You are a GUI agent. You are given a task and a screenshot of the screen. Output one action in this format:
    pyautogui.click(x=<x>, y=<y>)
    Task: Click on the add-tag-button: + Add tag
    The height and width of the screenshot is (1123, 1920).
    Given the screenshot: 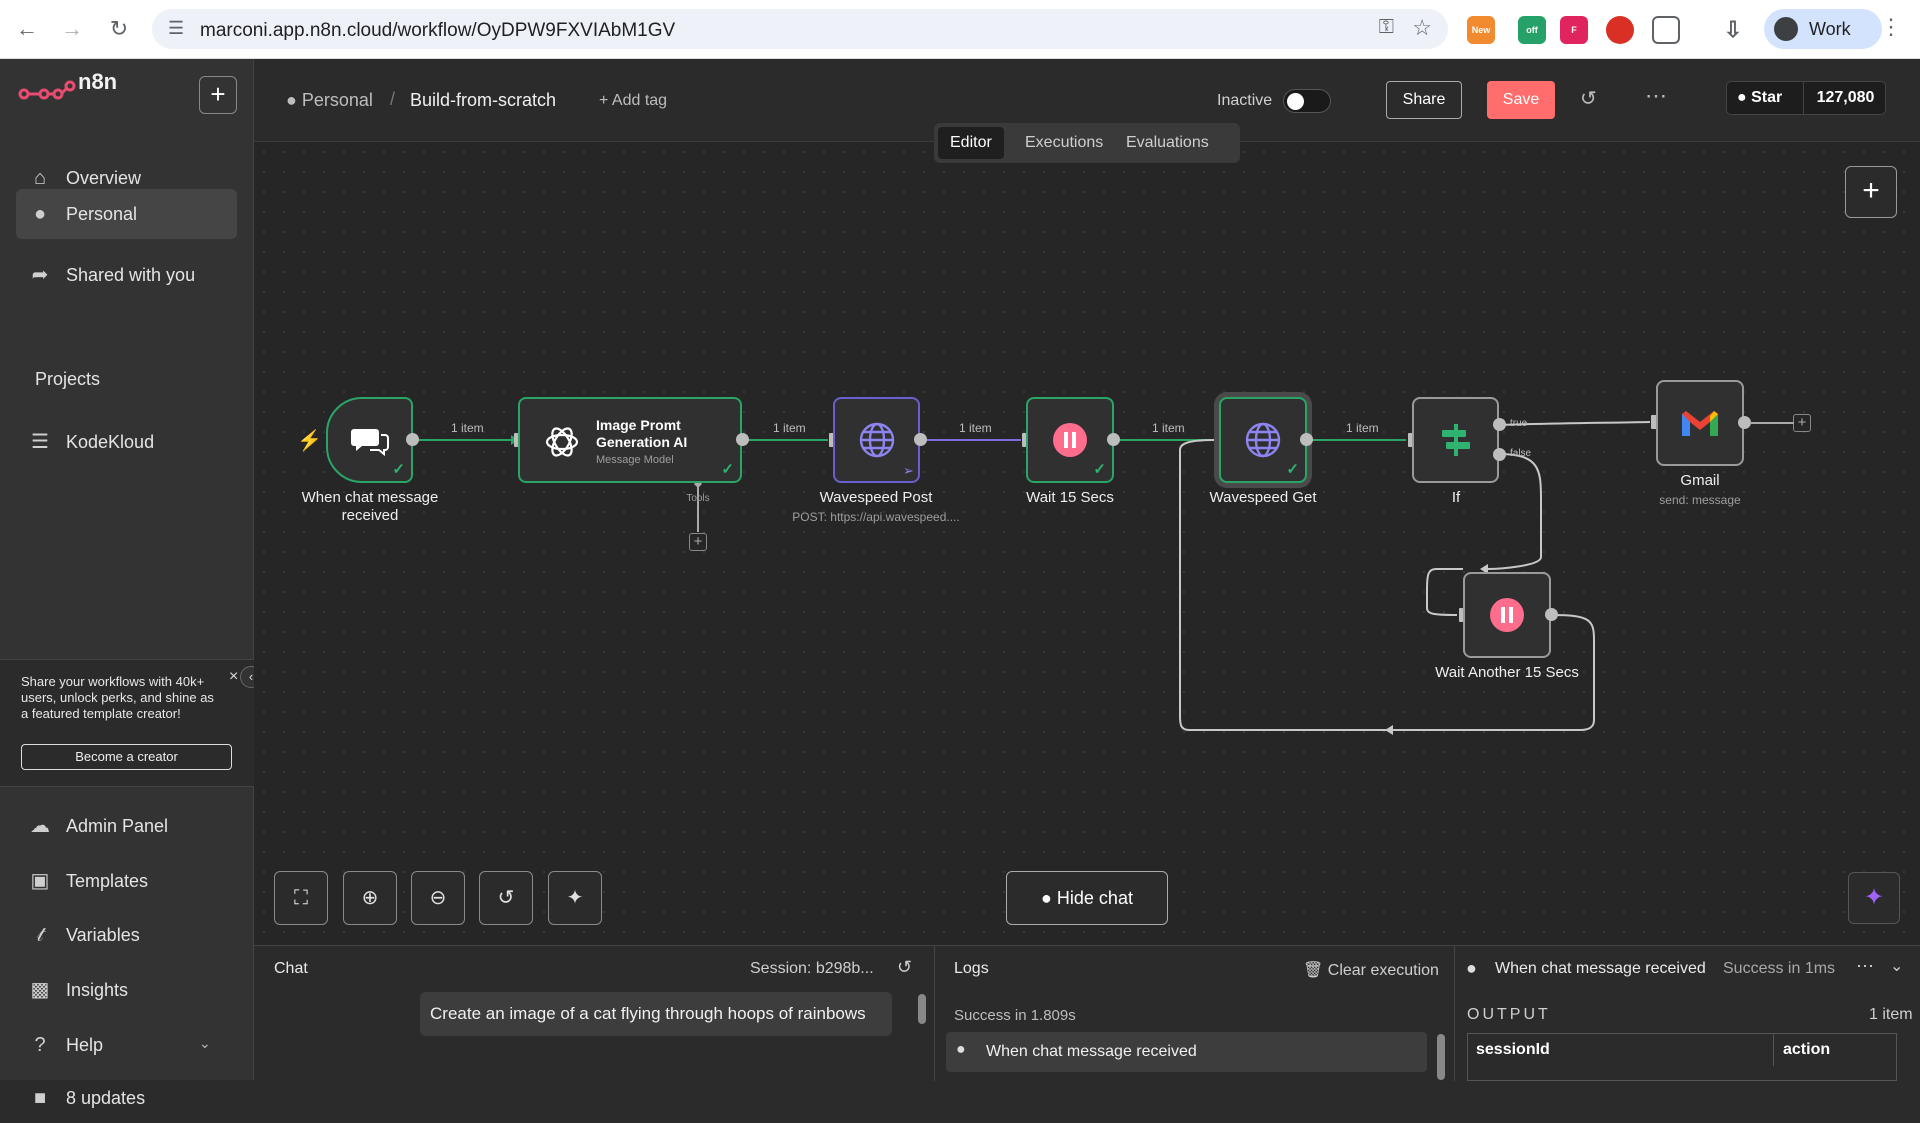 What is the action you would take?
    pyautogui.click(x=633, y=101)
    